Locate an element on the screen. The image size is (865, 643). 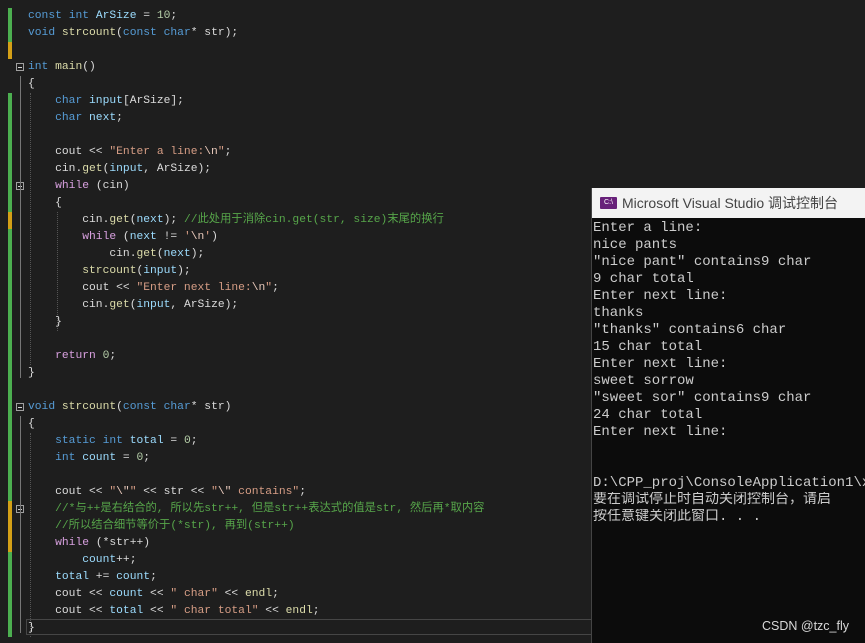
code-line: while (*str++) is located at coordinates (89, 543).